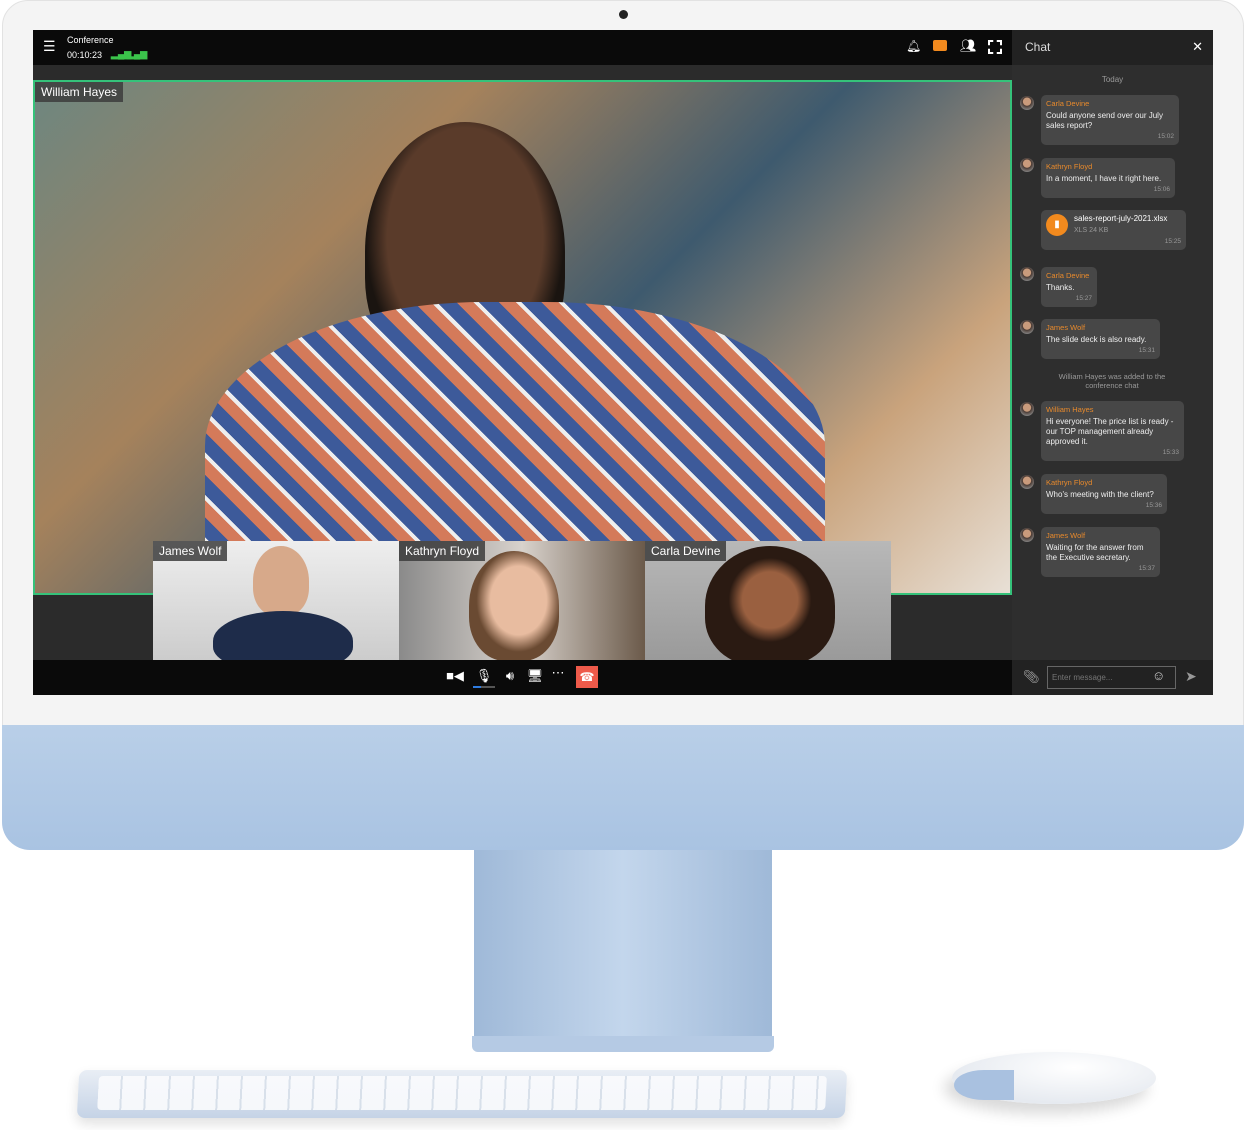 The width and height of the screenshot is (1246, 1130). Describe the element at coordinates (510, 676) in the screenshot. I see `speaker-icon: 🔊︎` at that location.